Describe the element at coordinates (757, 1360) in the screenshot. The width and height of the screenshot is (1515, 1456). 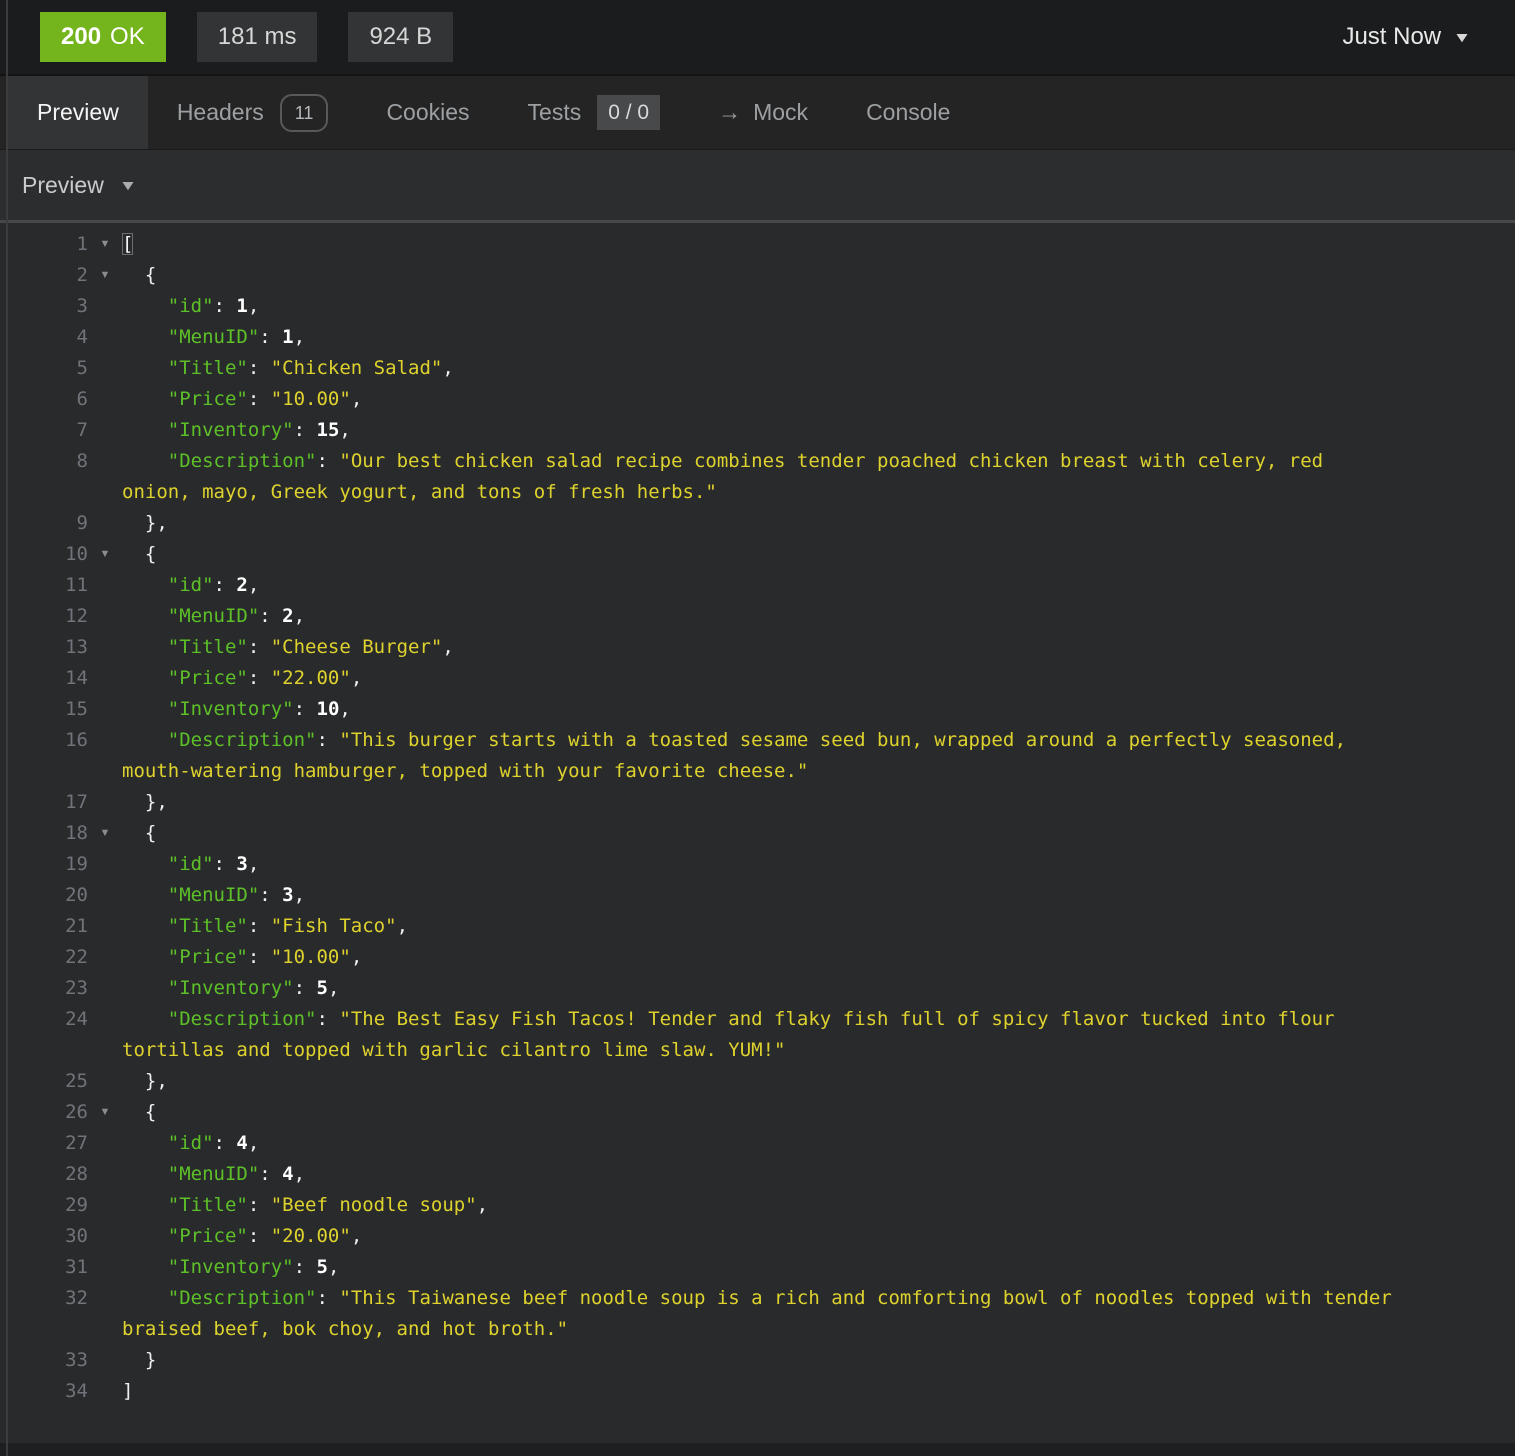
I see `code-line: 33 }` at that location.